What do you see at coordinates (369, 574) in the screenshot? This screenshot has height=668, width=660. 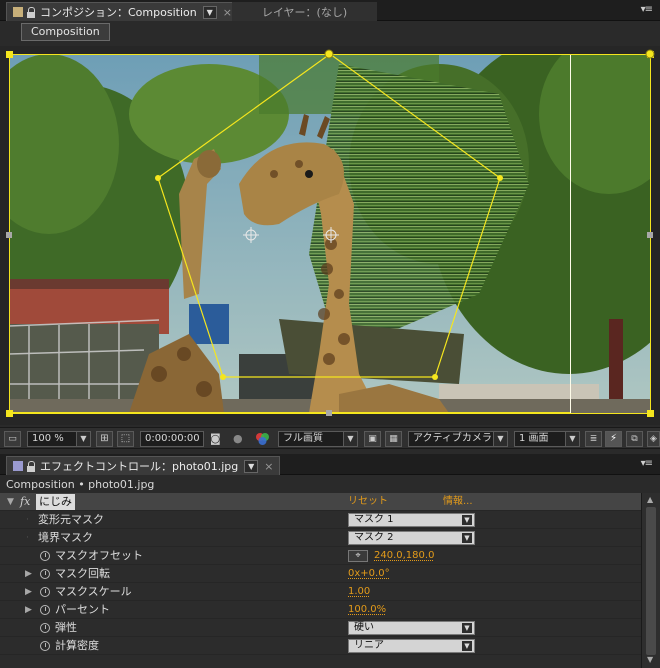 I see `mask-rotation-value: 0x+0.0°` at bounding box center [369, 574].